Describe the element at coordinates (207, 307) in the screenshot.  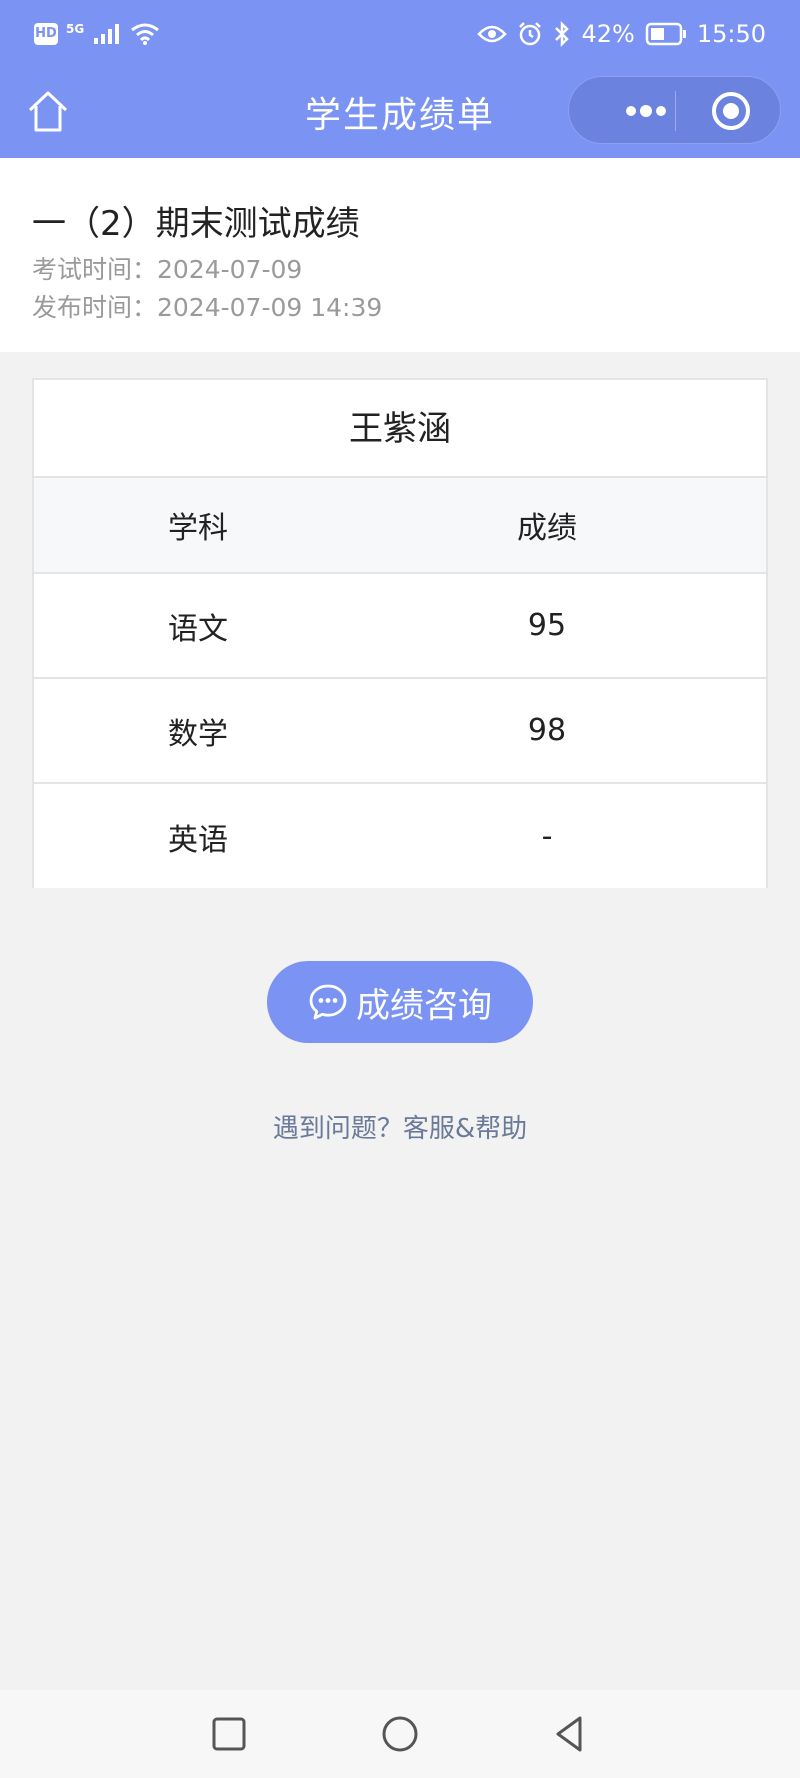
I see `publish-time: 发布时间：2024-07-09 14:39` at that location.